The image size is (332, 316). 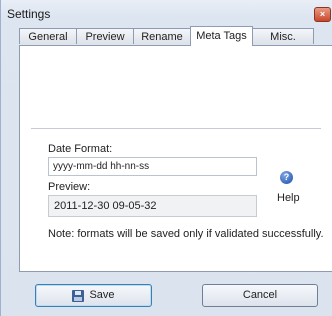 What do you see at coordinates (286, 177) in the screenshot?
I see `help-icon: ?` at bounding box center [286, 177].